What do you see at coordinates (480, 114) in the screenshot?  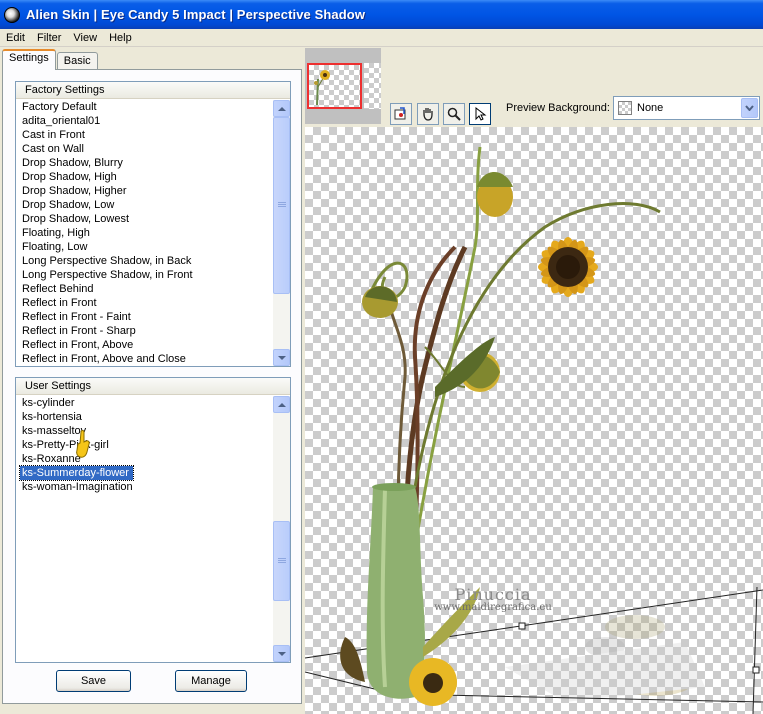 I see `pointer-tool-button` at bounding box center [480, 114].